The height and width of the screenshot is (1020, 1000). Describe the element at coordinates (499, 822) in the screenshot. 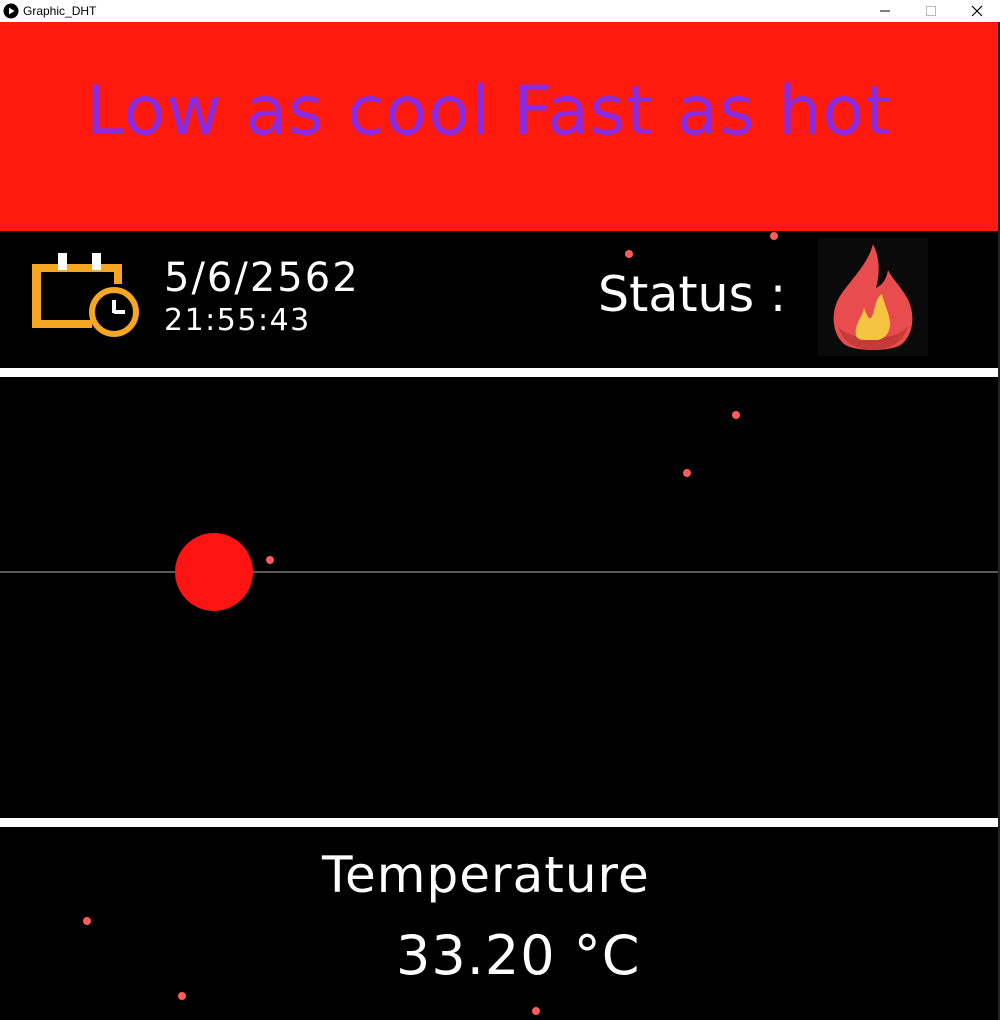

I see `divider-bottom` at that location.